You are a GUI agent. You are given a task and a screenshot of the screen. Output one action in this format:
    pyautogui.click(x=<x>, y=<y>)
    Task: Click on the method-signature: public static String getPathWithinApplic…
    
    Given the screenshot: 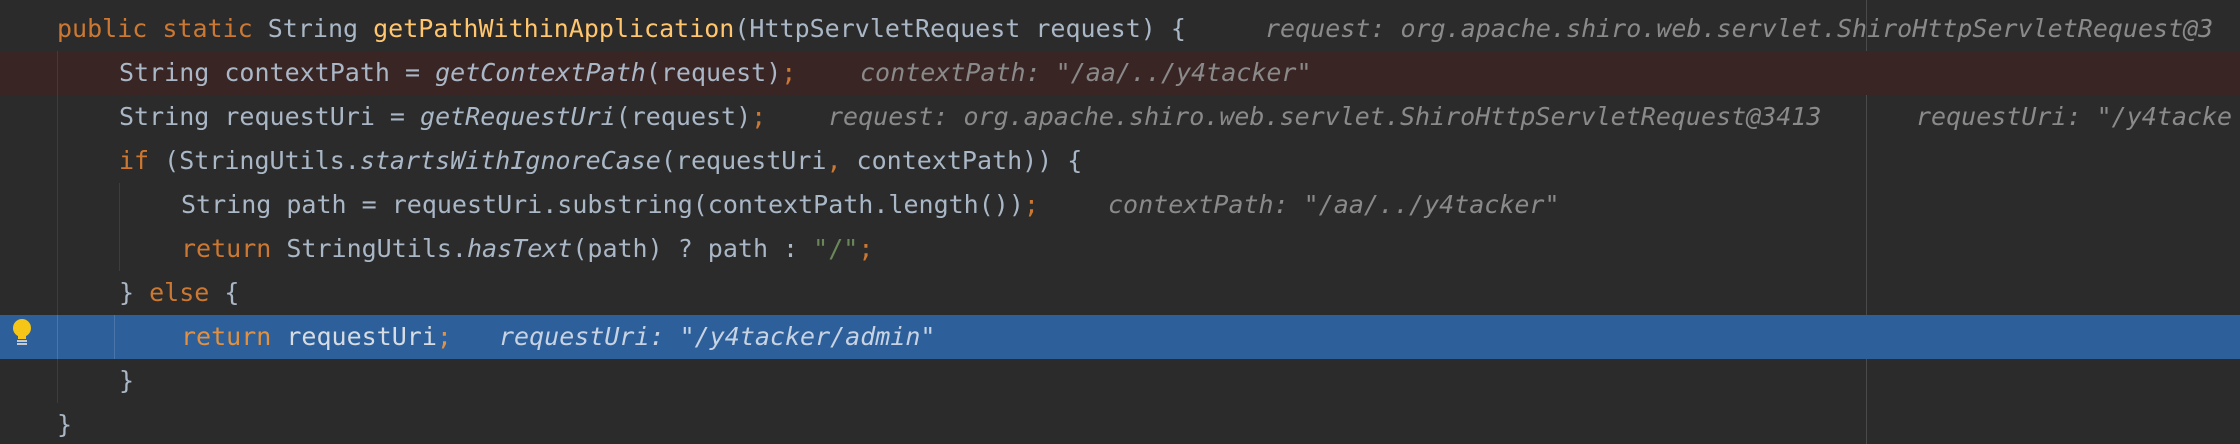 What is the action you would take?
    pyautogui.click(x=621, y=29)
    